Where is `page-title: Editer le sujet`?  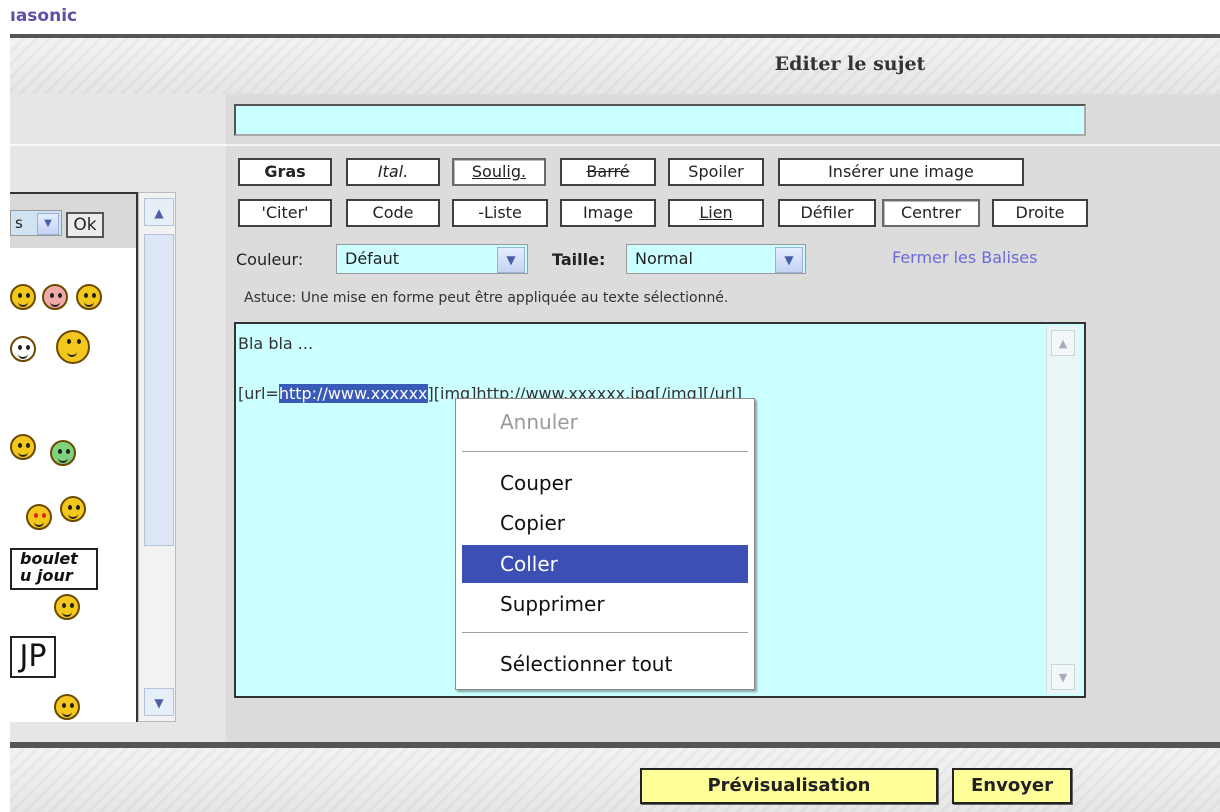 page-title: Editer le sujet is located at coordinates (850, 64).